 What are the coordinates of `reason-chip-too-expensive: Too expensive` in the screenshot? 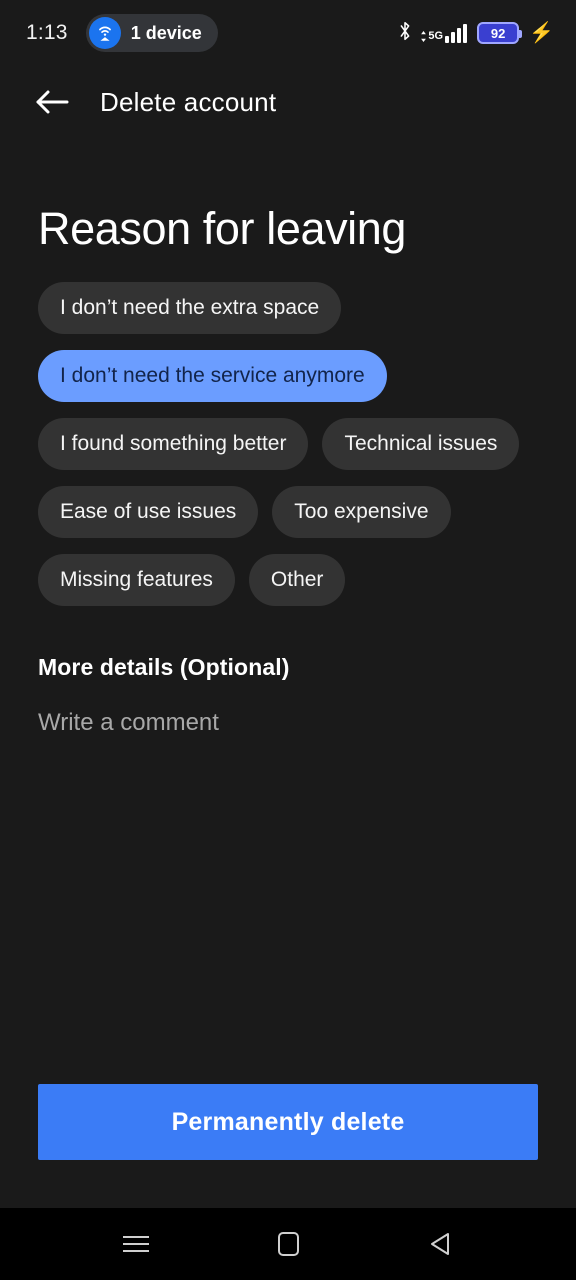 It's located at (361, 511).